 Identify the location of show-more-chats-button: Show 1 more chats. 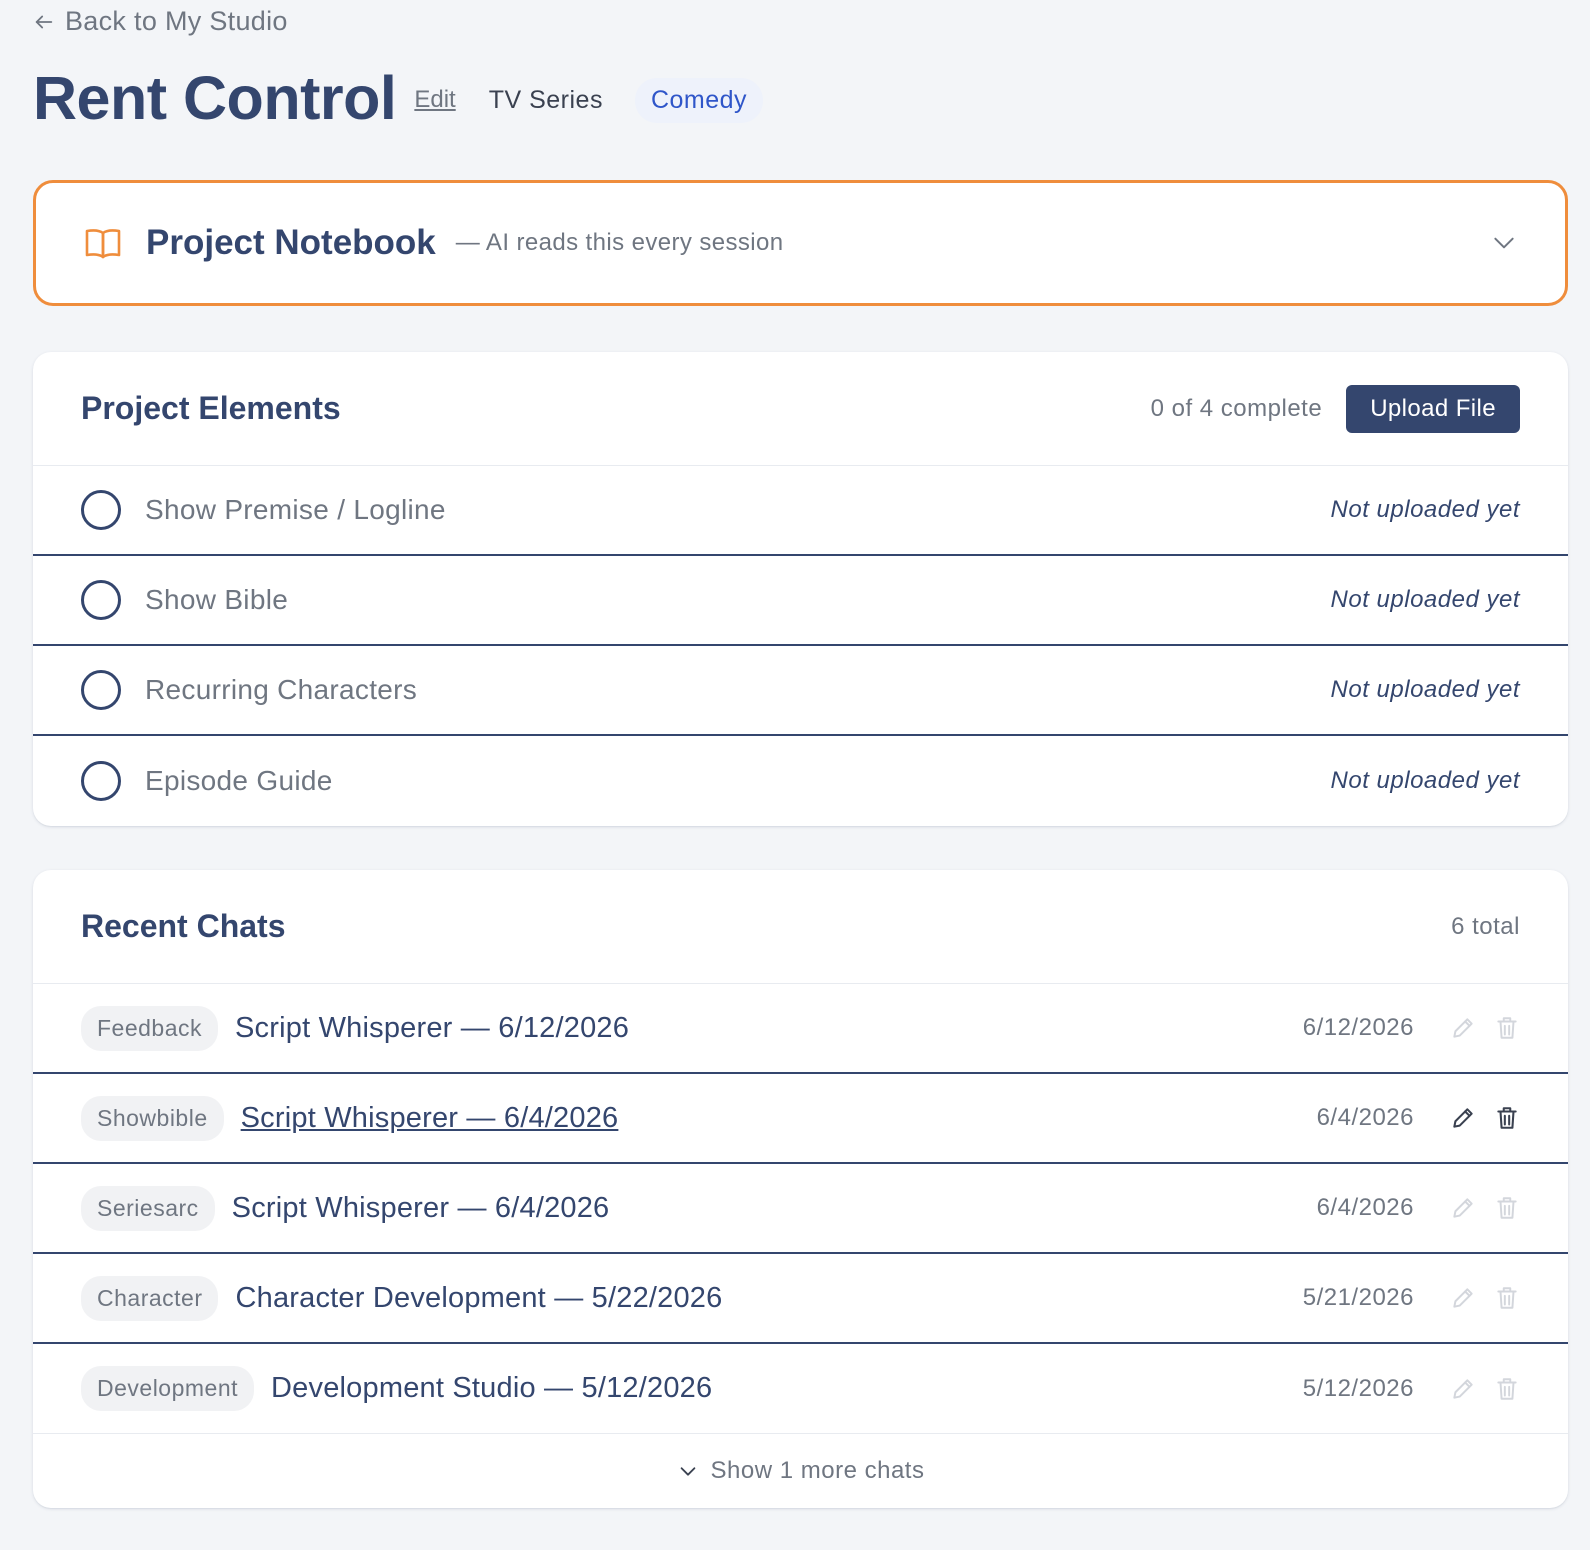
(800, 1471).